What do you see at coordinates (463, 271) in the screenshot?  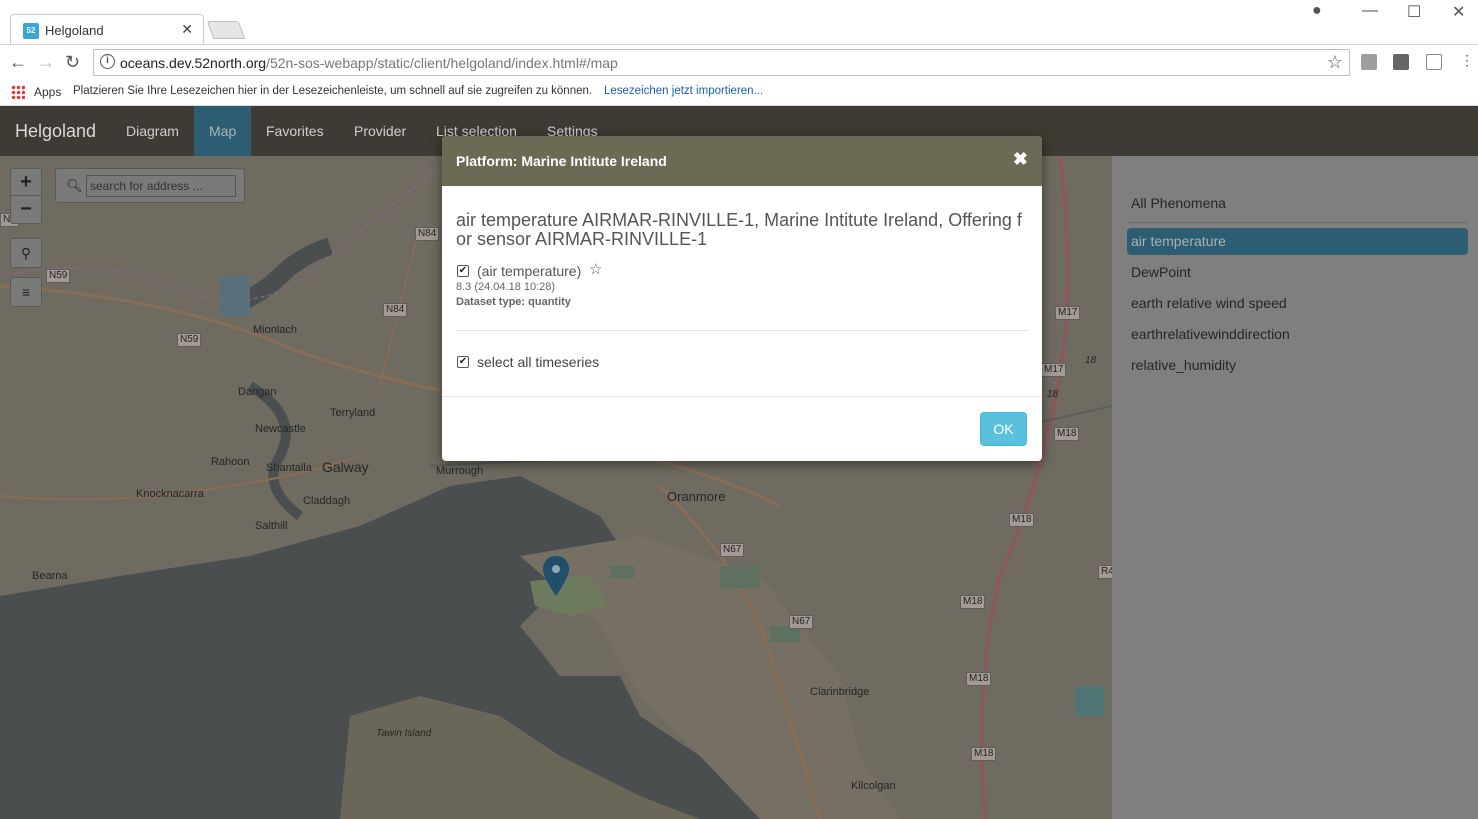 I see `dataset-checkbox: ✔` at bounding box center [463, 271].